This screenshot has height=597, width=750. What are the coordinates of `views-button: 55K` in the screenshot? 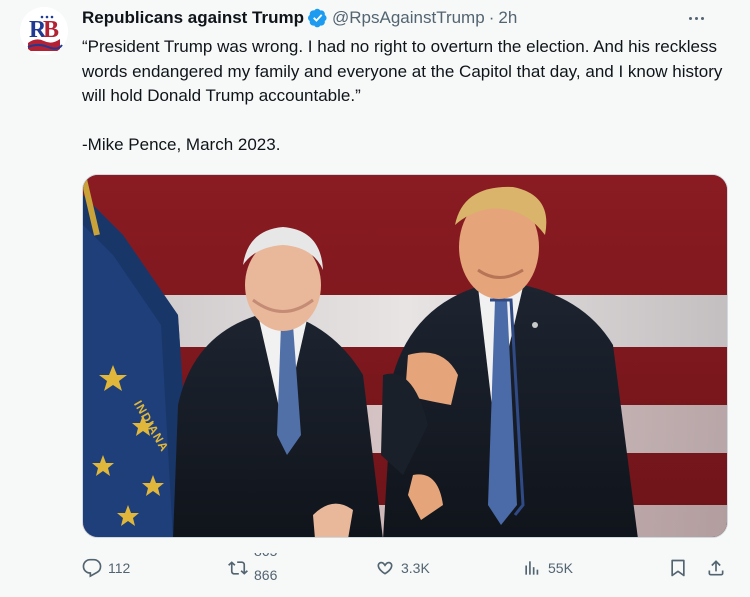 It's located at (547, 568).